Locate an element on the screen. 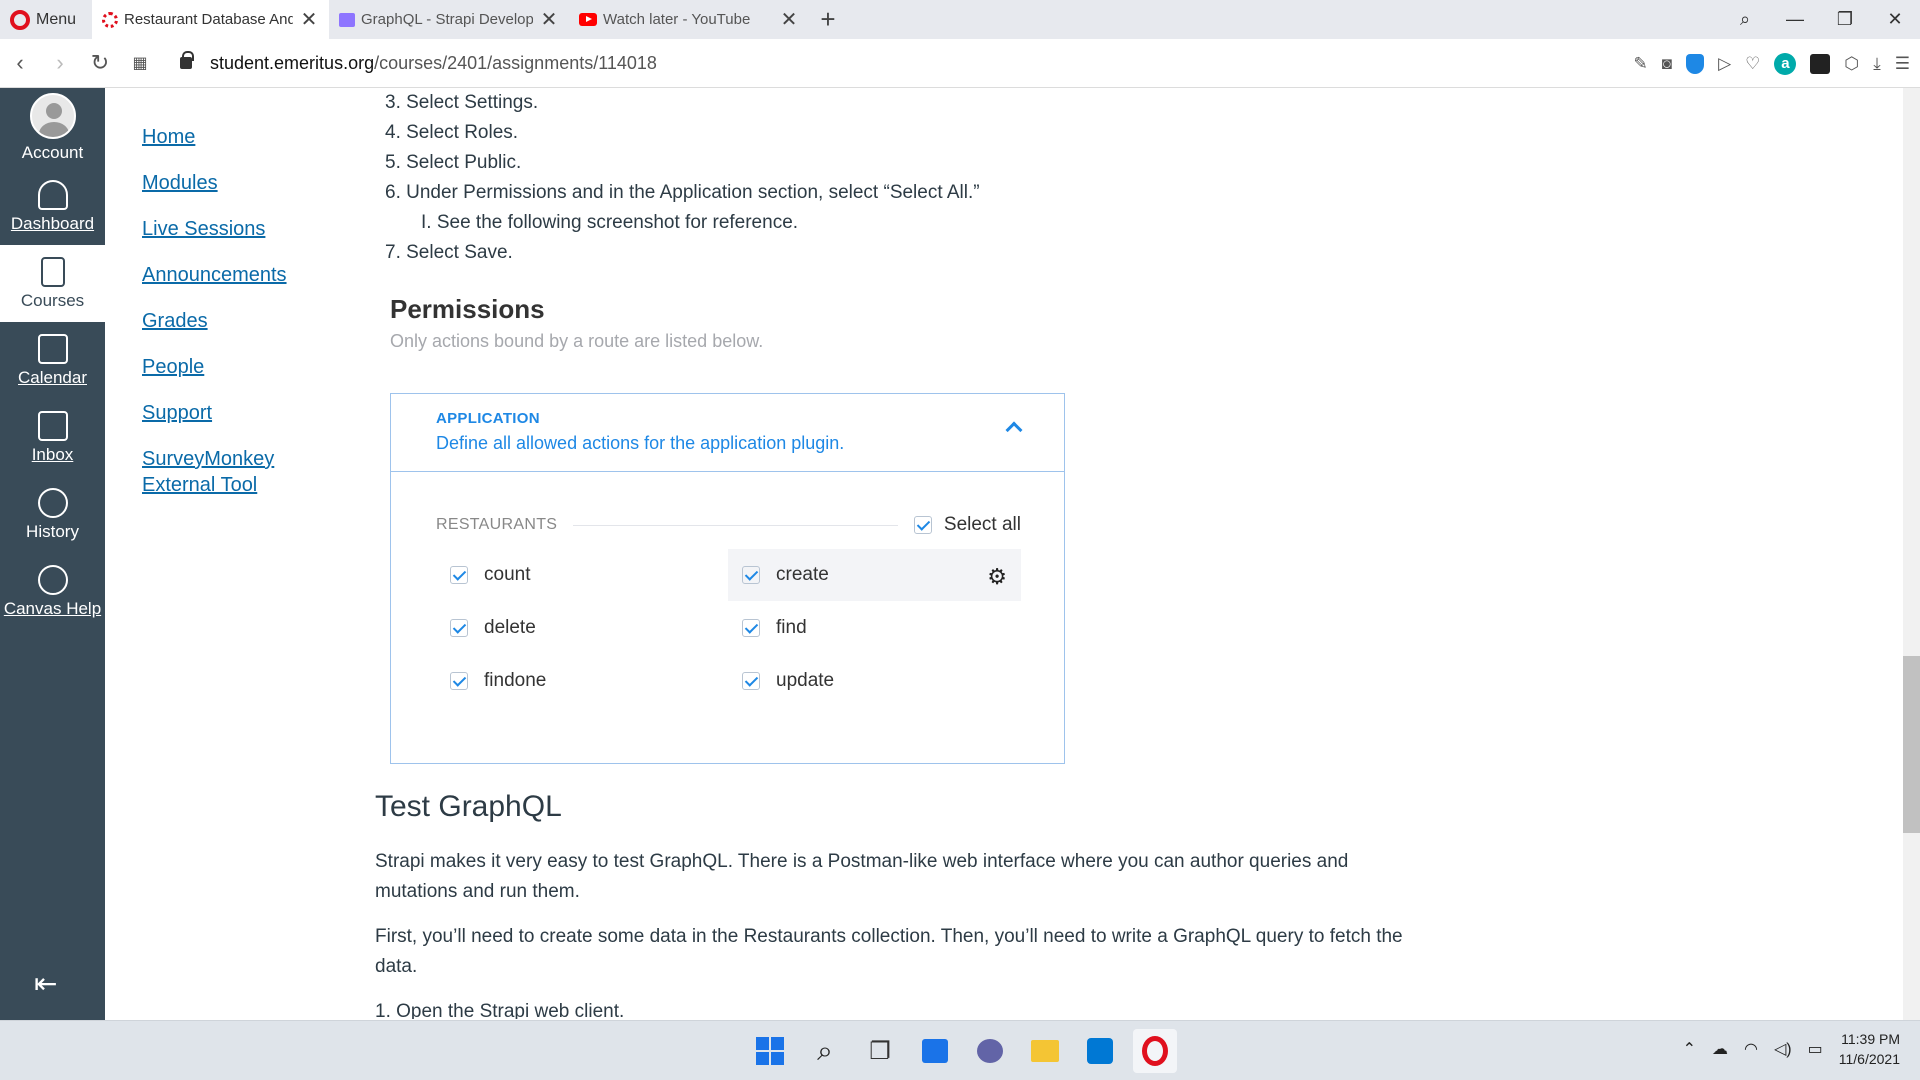 Image resolution: width=1920 pixels, height=1080 pixels. widgets-icon is located at coordinates (935, 1051).